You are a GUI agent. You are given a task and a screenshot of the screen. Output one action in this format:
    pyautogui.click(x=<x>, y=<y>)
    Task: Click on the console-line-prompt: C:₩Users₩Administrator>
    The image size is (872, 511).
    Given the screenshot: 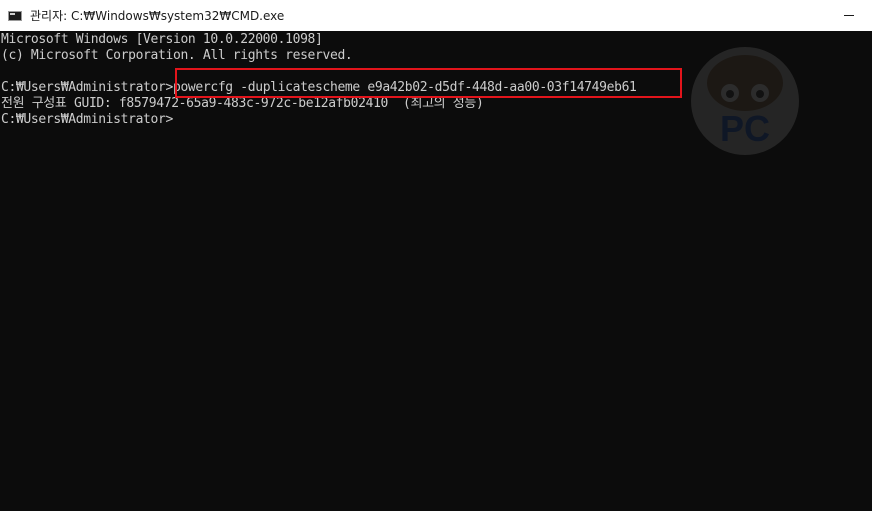 What is the action you would take?
    pyautogui.click(x=87, y=119)
    